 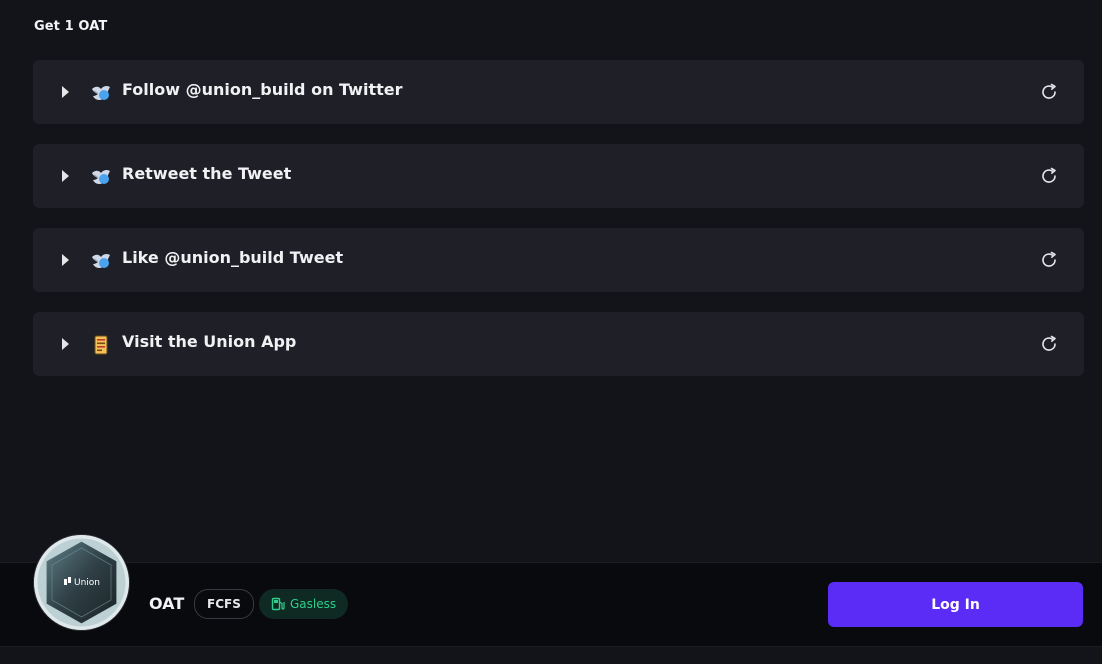 I want to click on task-label: Retweet the Tweet, so click(x=207, y=173).